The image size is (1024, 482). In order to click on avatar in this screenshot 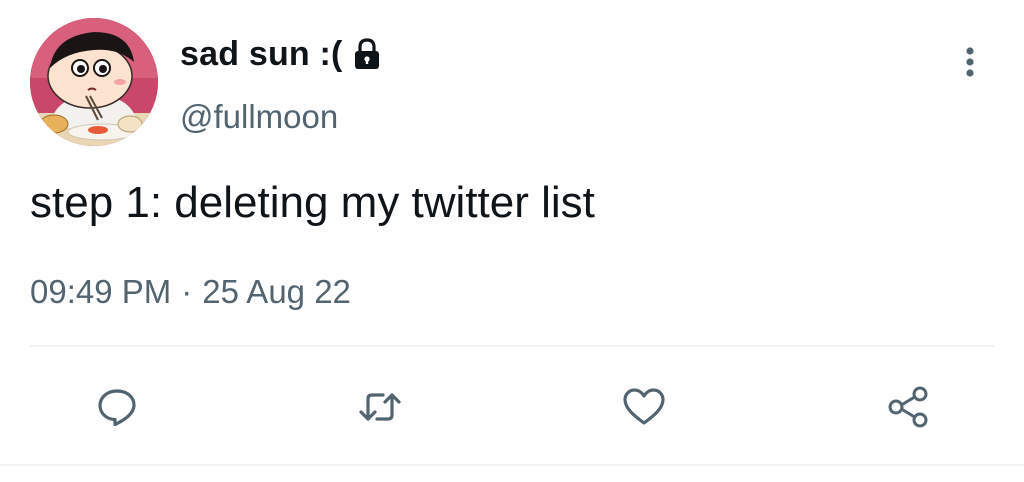, I will do `click(94, 82)`.